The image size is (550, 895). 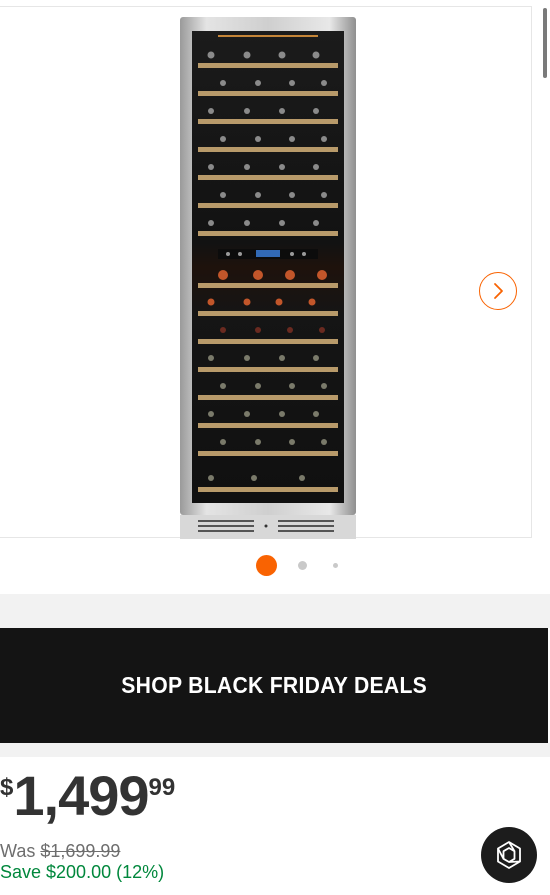 What do you see at coordinates (80, 851) in the screenshot?
I see `was-price: $1,699.99` at bounding box center [80, 851].